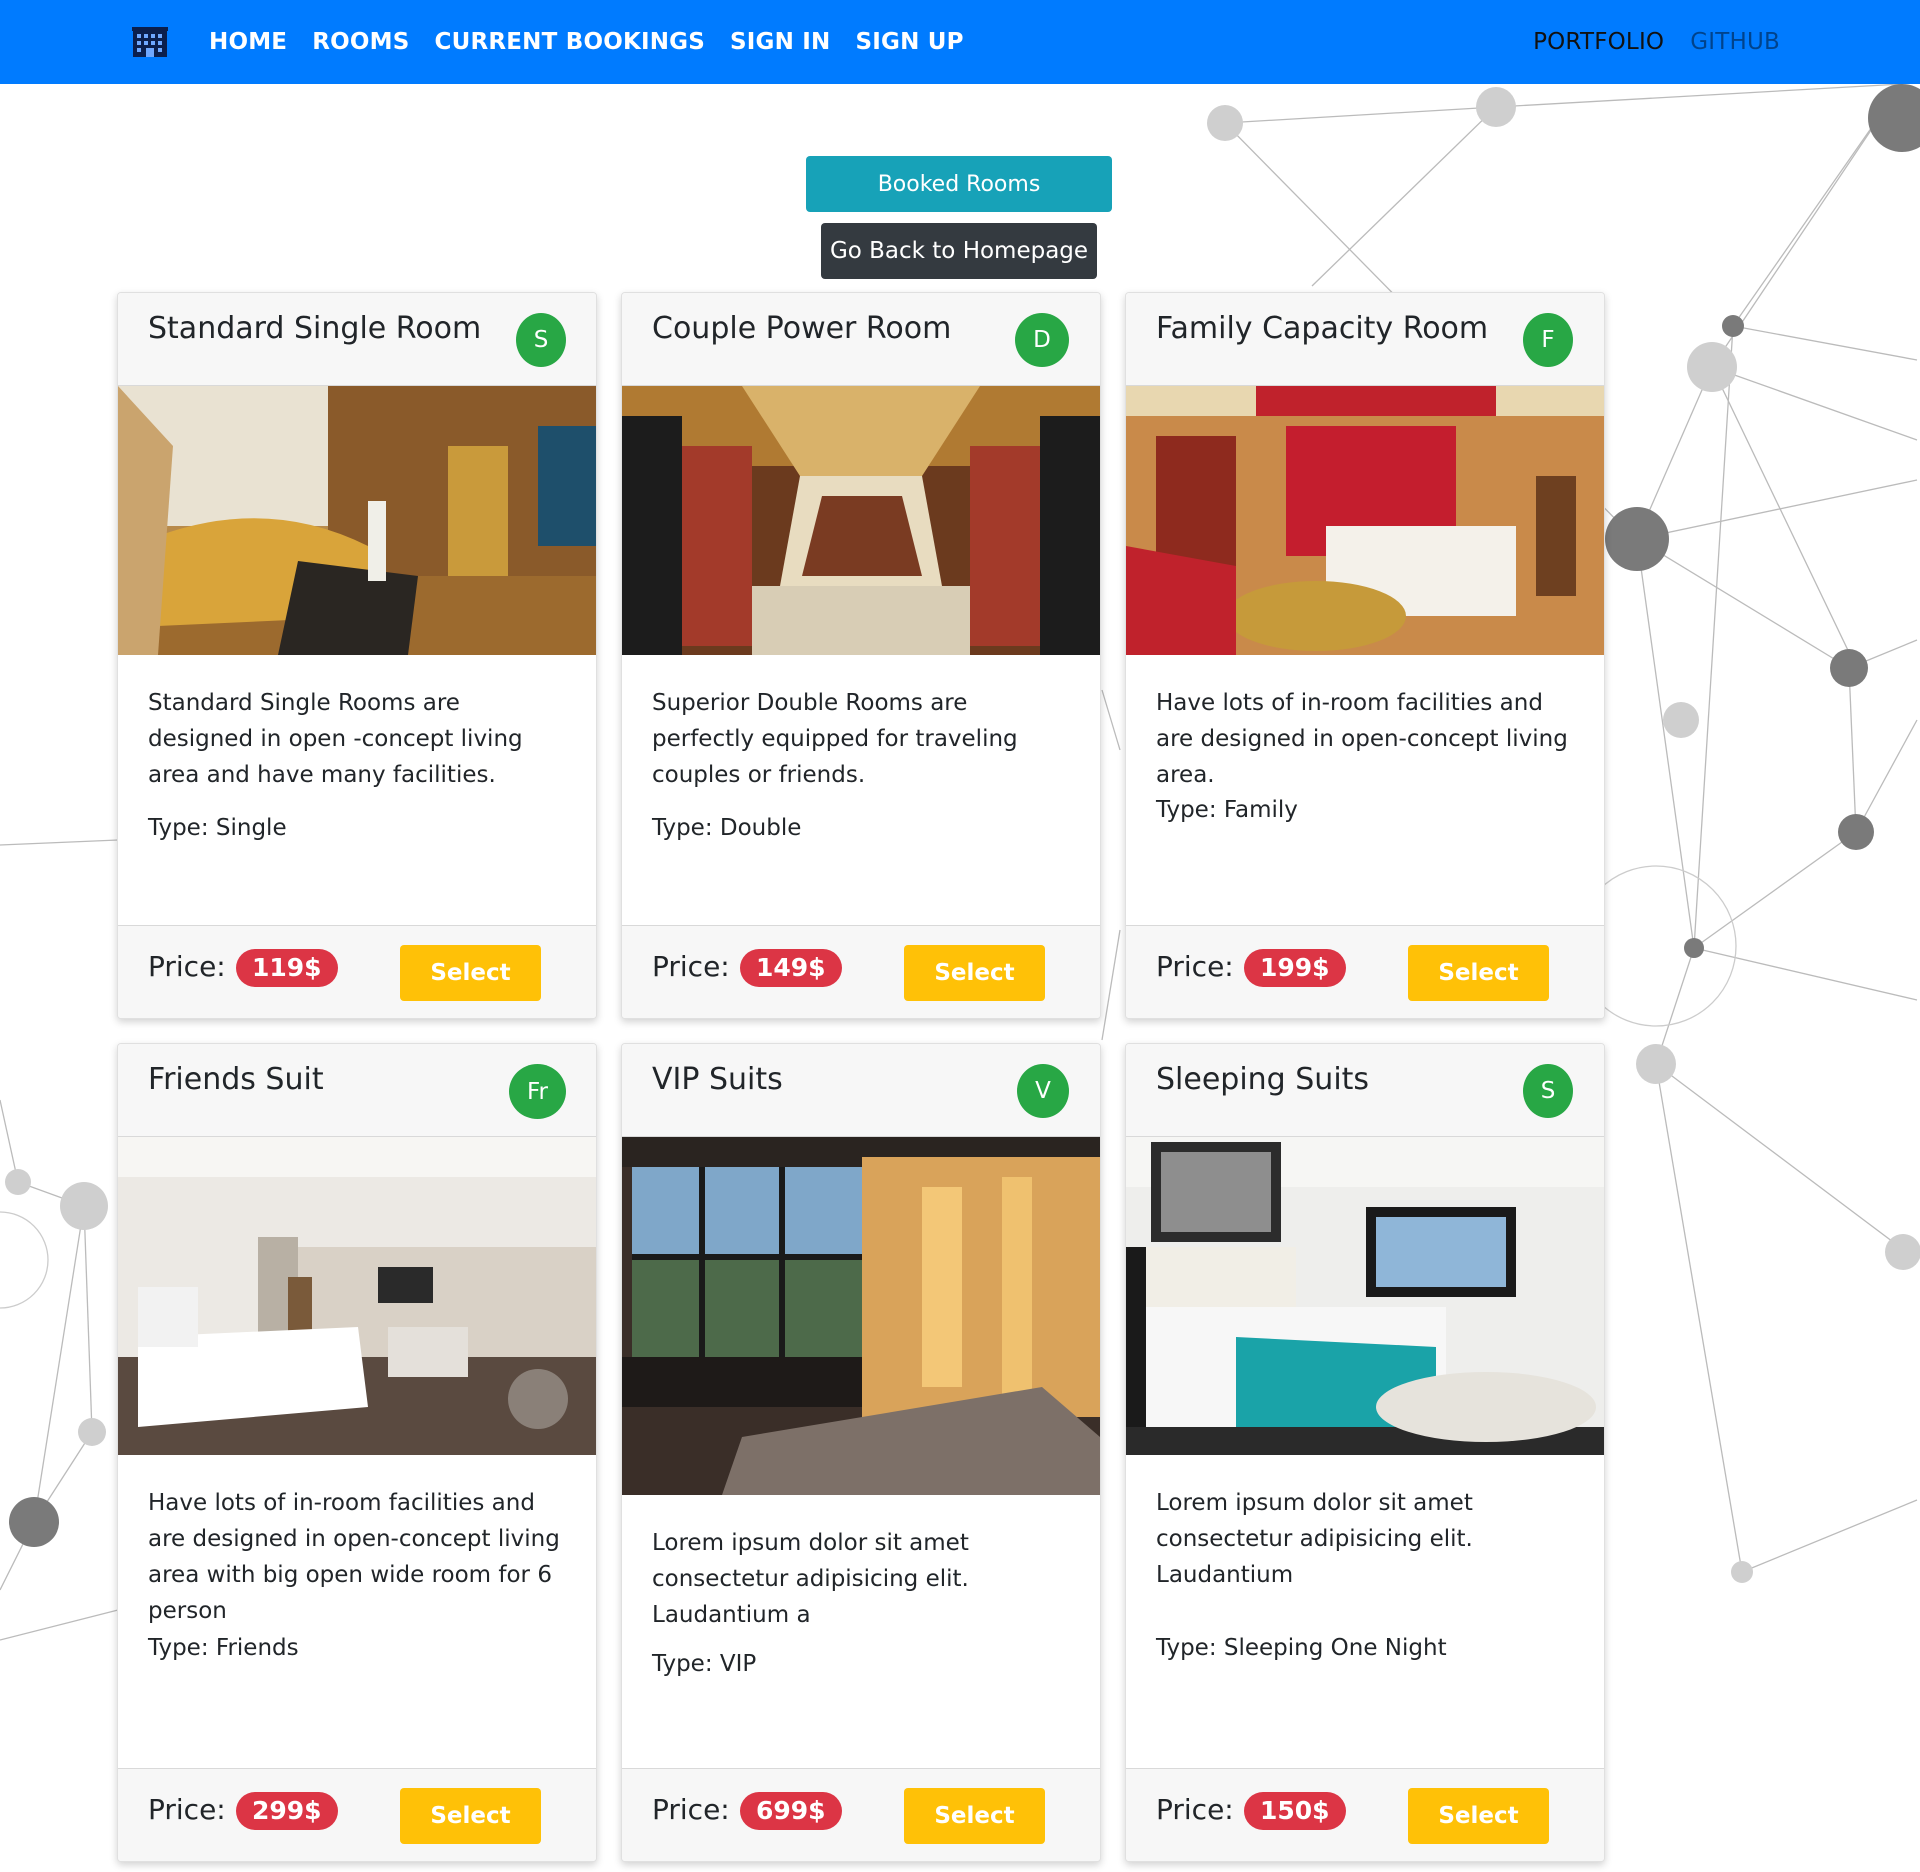 The width and height of the screenshot is (1920, 1872). What do you see at coordinates (1548, 340) in the screenshot?
I see `room-avatar: F` at bounding box center [1548, 340].